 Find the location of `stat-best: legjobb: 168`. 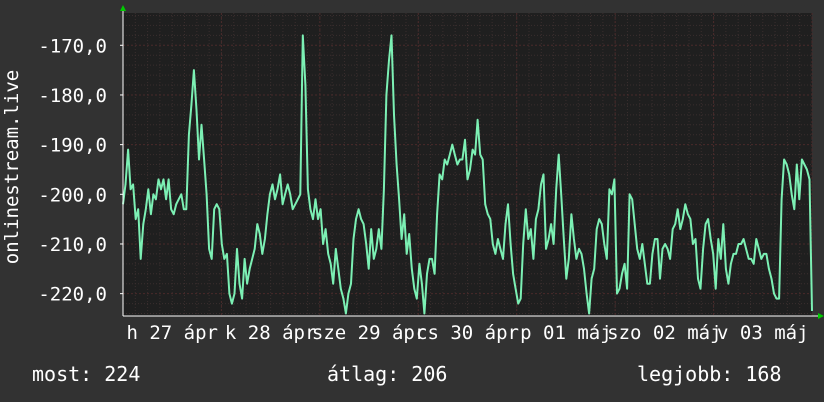

stat-best: legjobb: 168 is located at coordinates (709, 374).